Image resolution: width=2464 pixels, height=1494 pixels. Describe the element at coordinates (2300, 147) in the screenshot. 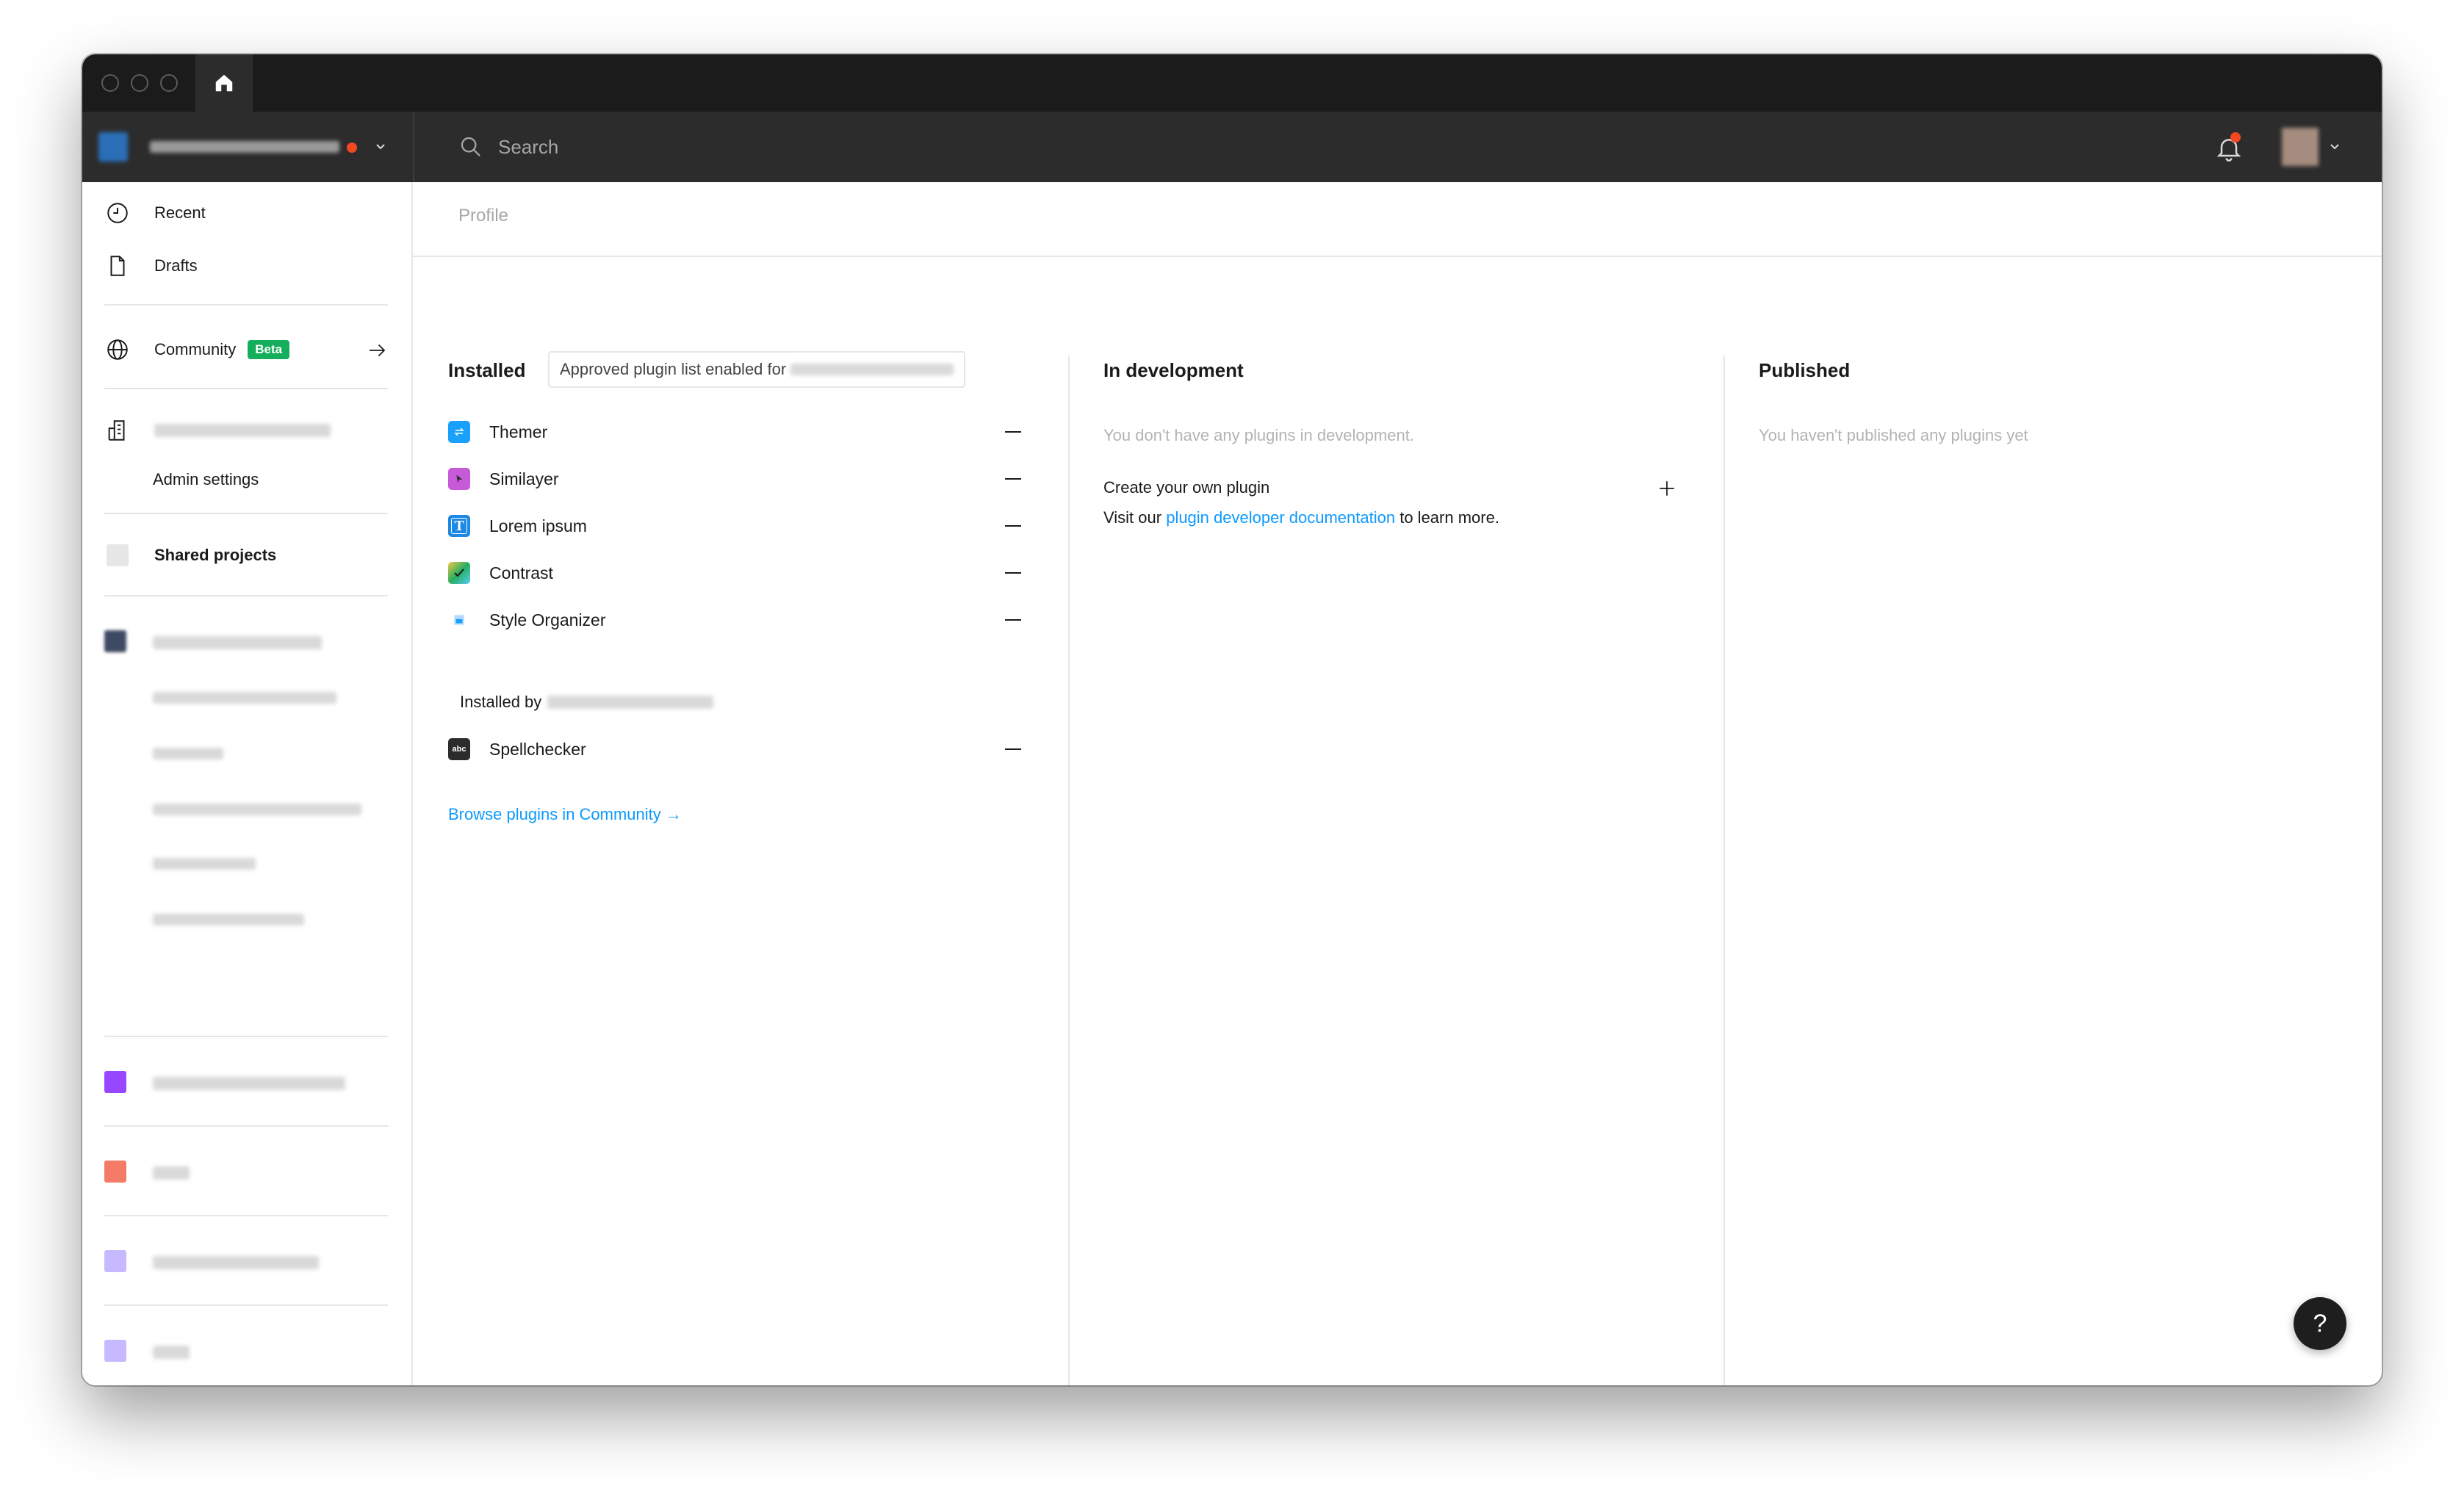

I see `user-avatar` at that location.